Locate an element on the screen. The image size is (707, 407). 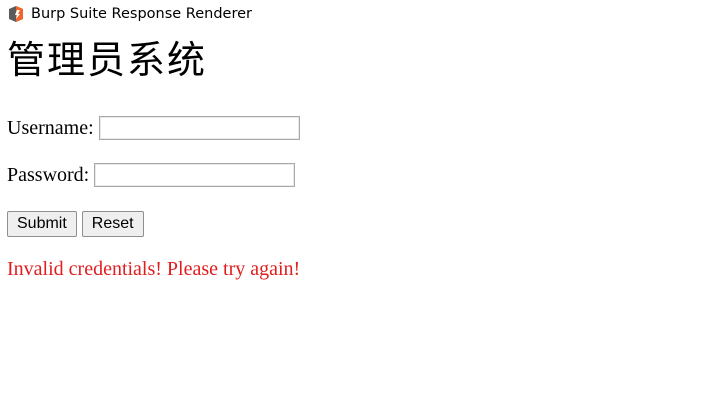
username-input is located at coordinates (199, 128).